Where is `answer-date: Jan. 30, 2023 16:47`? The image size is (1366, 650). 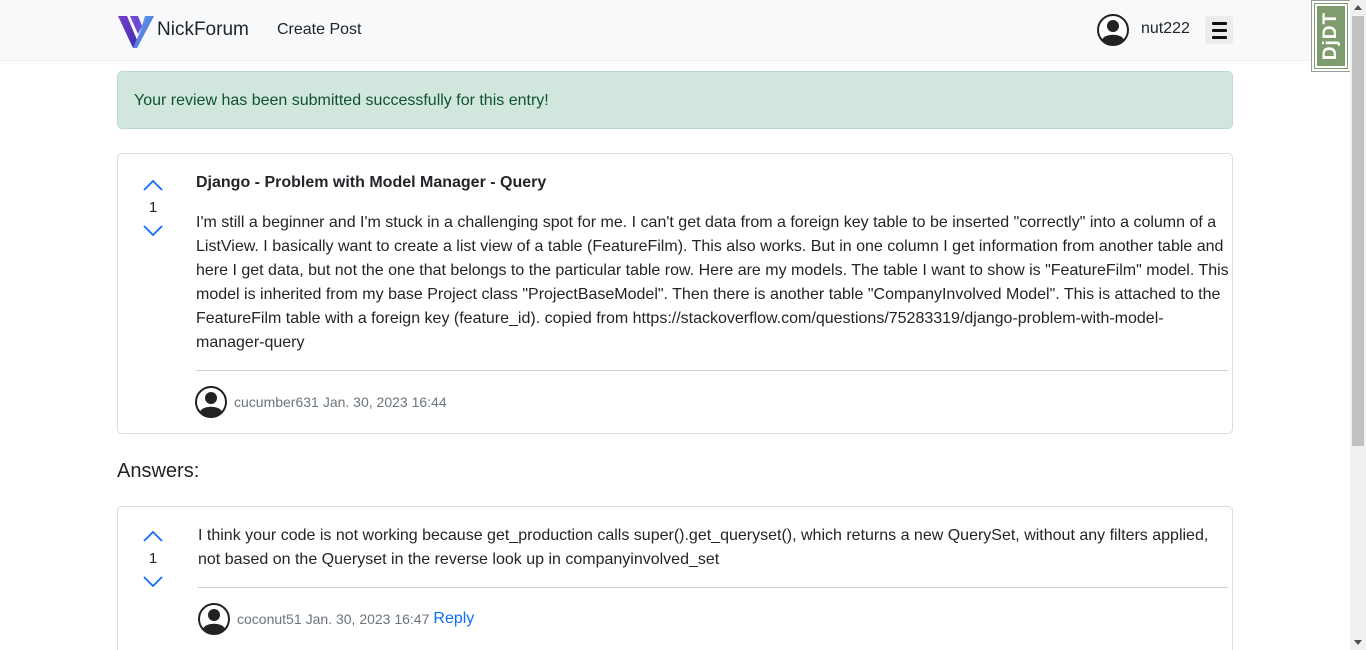
answer-date: Jan. 30, 2023 16:47 is located at coordinates (367, 619).